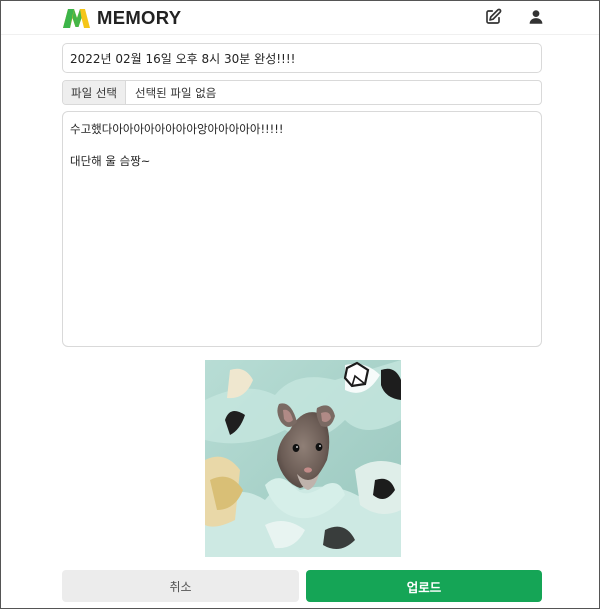 The height and width of the screenshot is (609, 600). I want to click on logo: MEMORY, so click(121, 18).